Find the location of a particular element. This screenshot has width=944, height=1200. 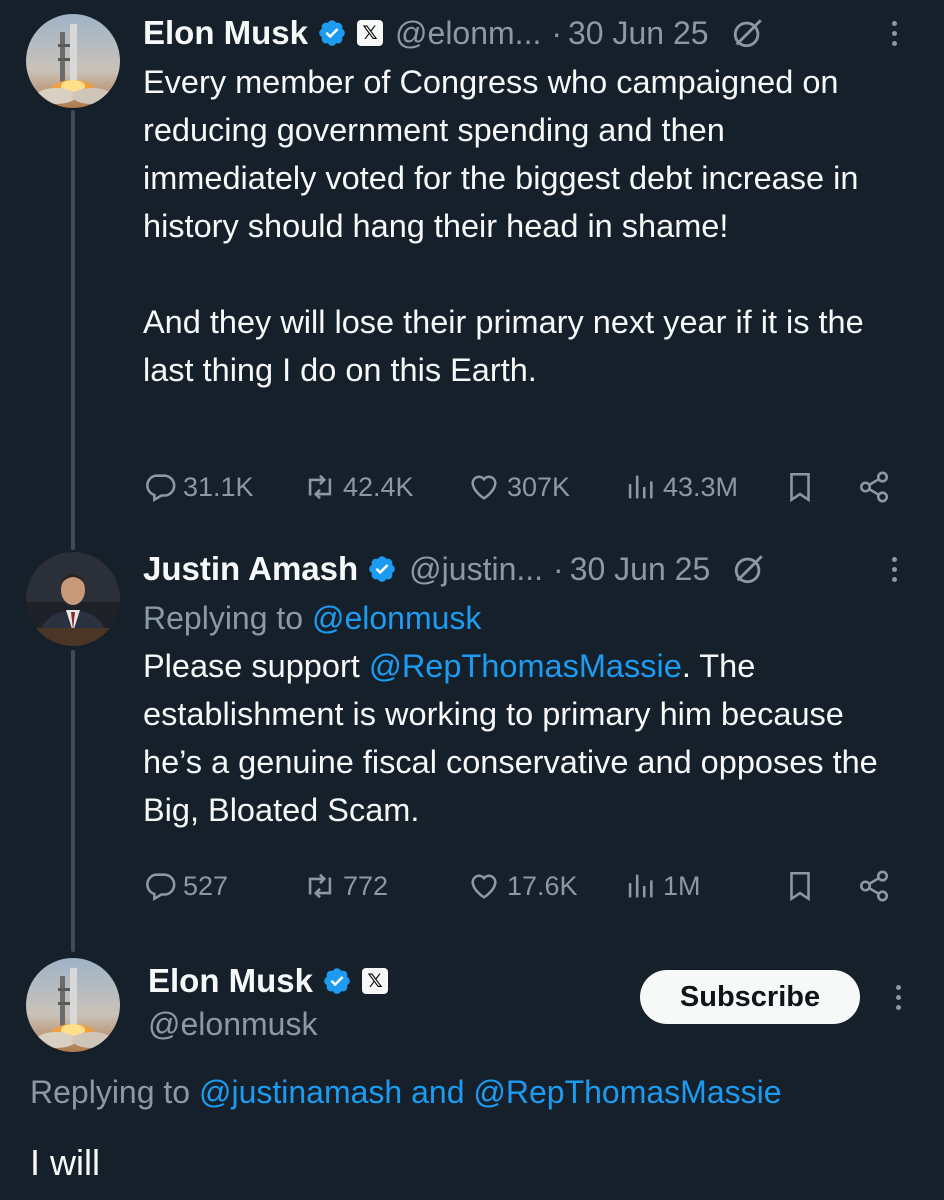

like-button: 307K is located at coordinates (518, 487).